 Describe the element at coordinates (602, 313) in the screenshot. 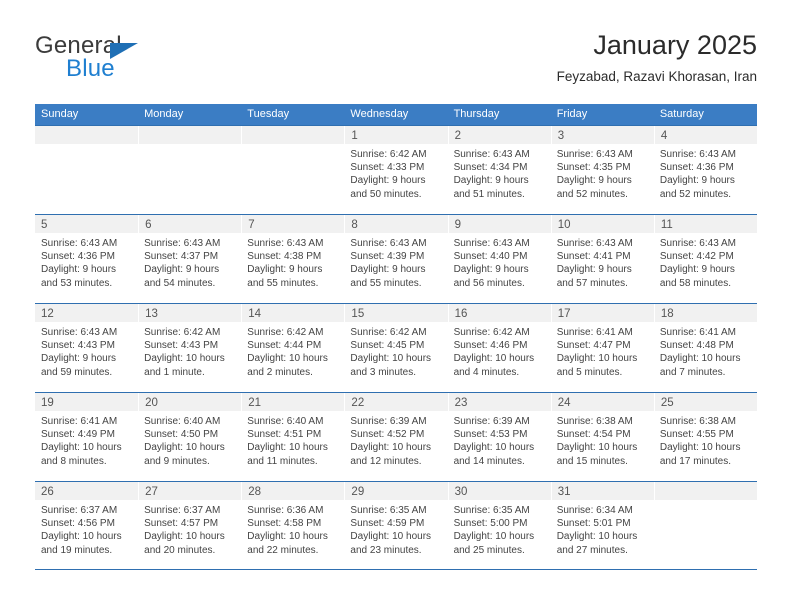

I see `day-number-band: 17` at that location.